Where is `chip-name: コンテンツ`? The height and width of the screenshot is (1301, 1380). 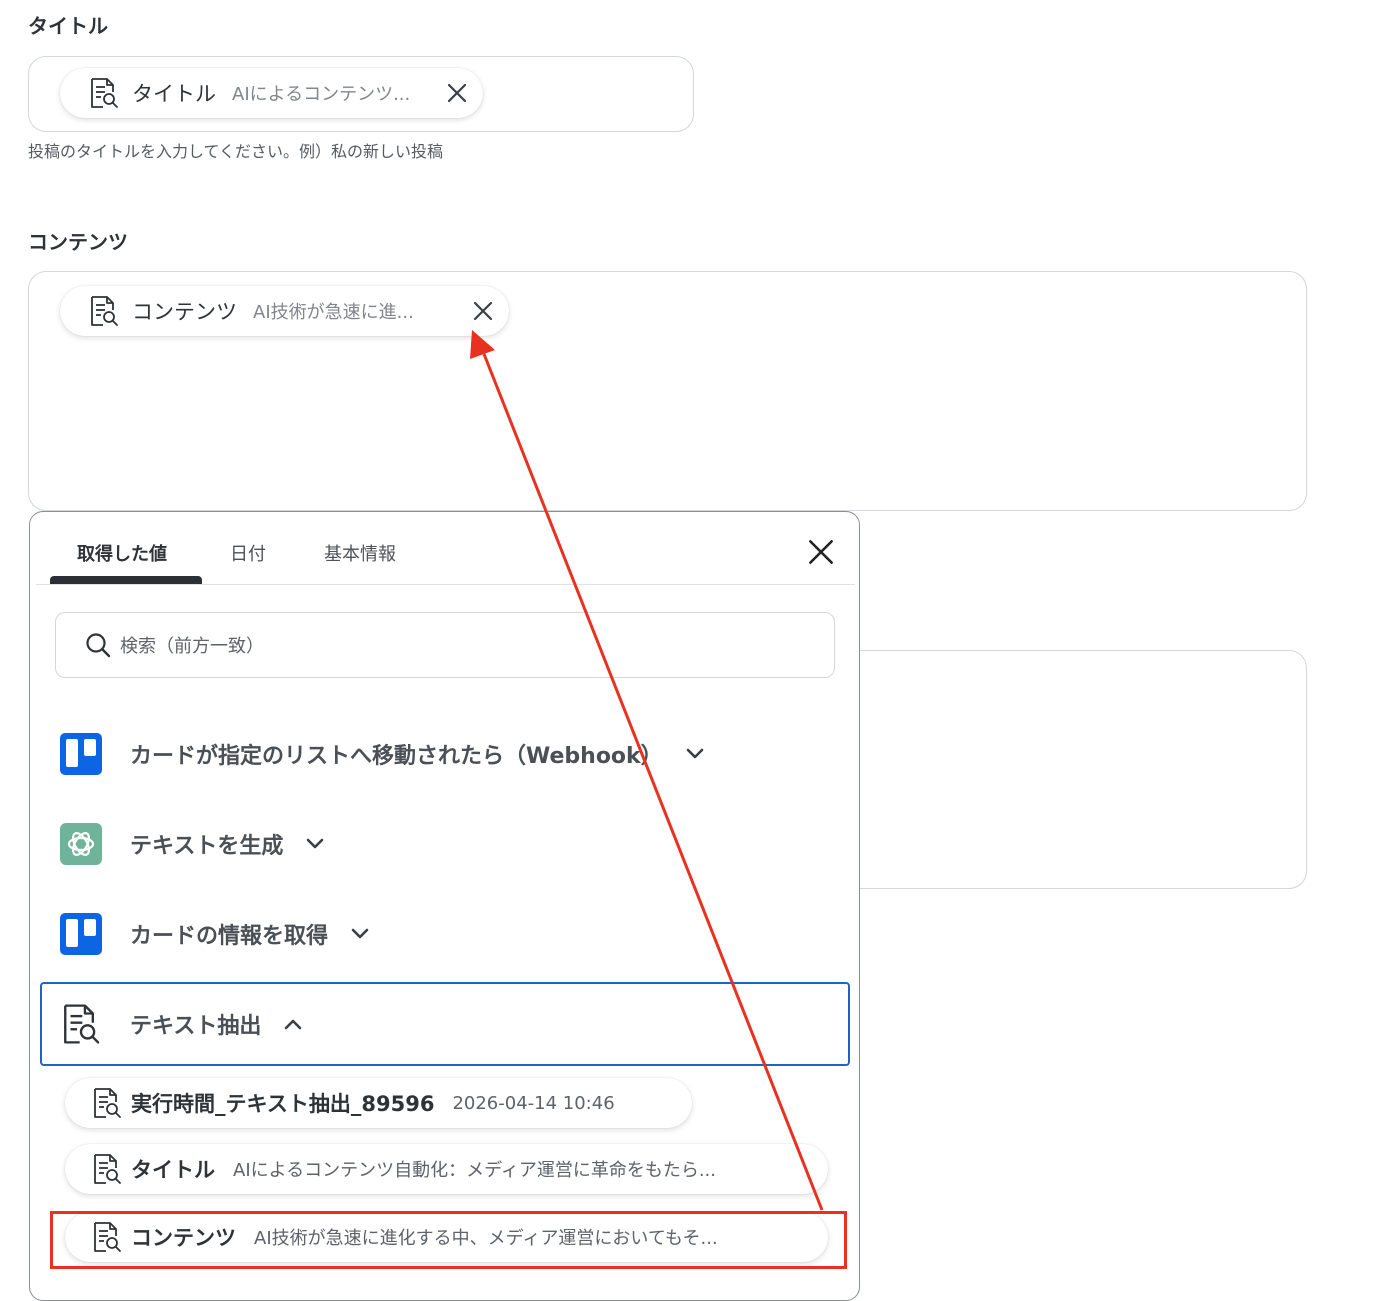 chip-name: コンテンツ is located at coordinates (184, 312).